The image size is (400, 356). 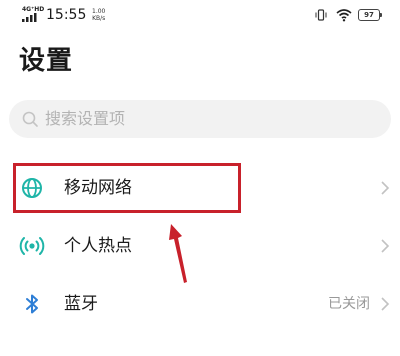 I want to click on wifi-icon, so click(x=344, y=15).